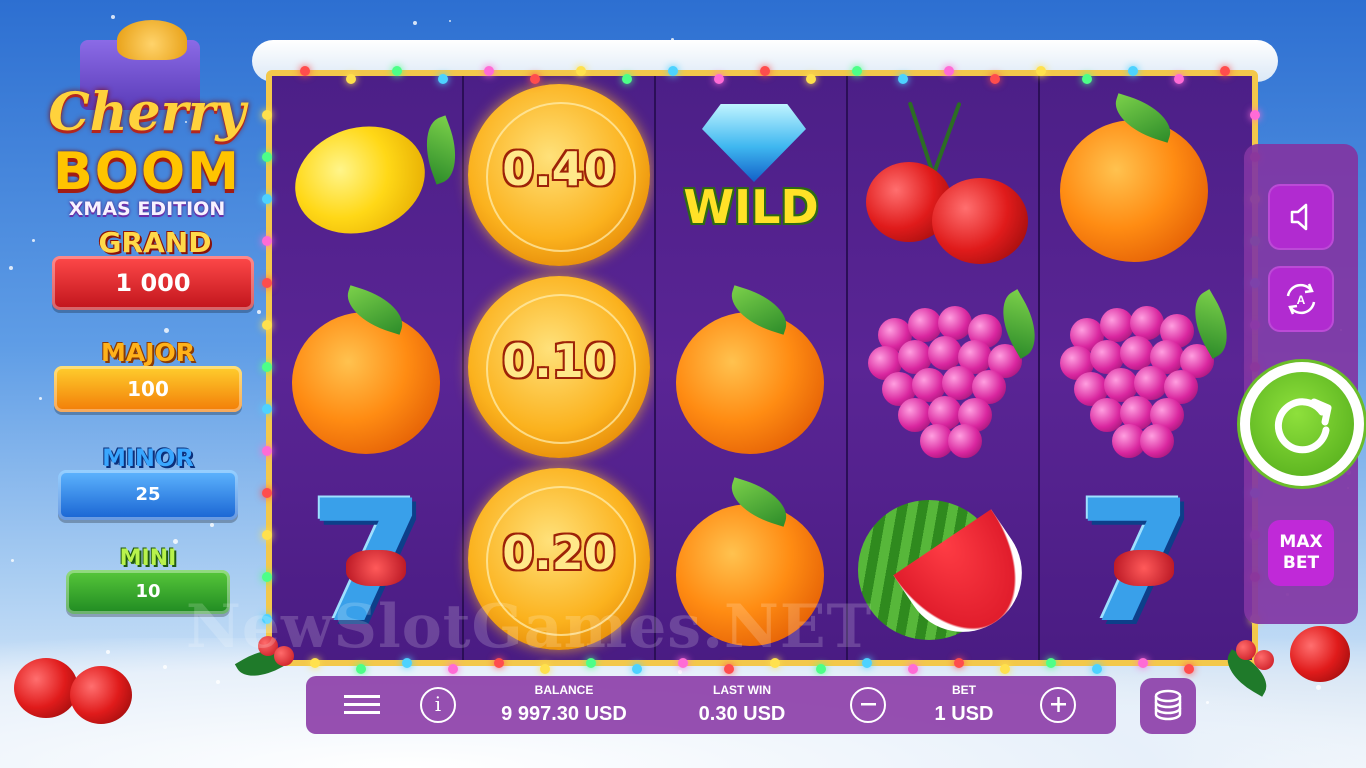 This screenshot has height=768, width=1366. I want to click on autoplay-button: A, so click(1301, 299).